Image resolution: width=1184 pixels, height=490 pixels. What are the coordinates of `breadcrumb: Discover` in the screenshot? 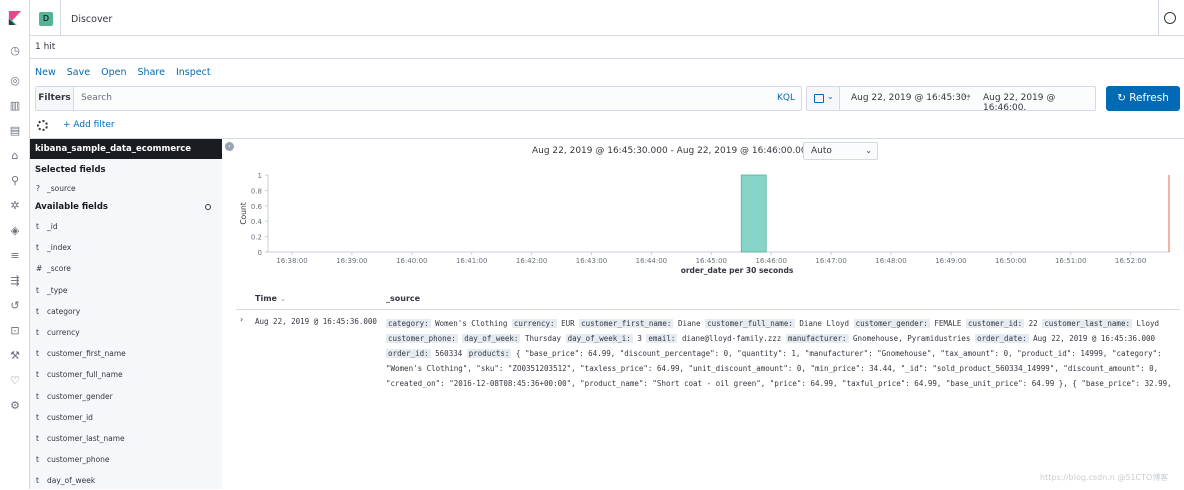 It's located at (92, 19).